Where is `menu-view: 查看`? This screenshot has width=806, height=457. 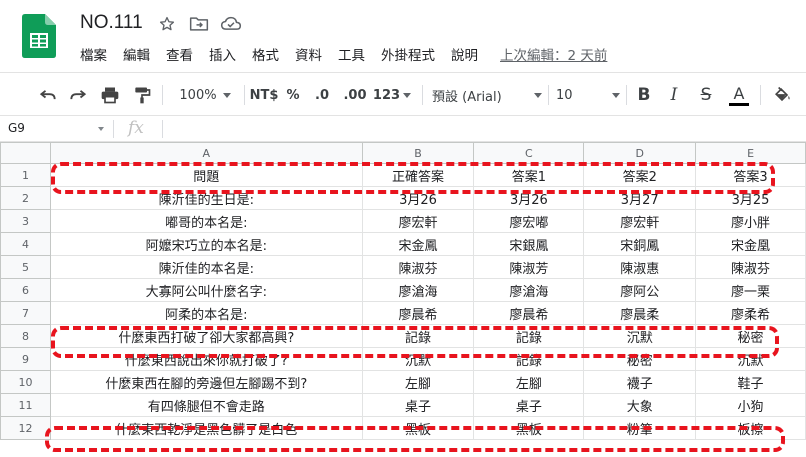
menu-view: 查看 is located at coordinates (179, 56).